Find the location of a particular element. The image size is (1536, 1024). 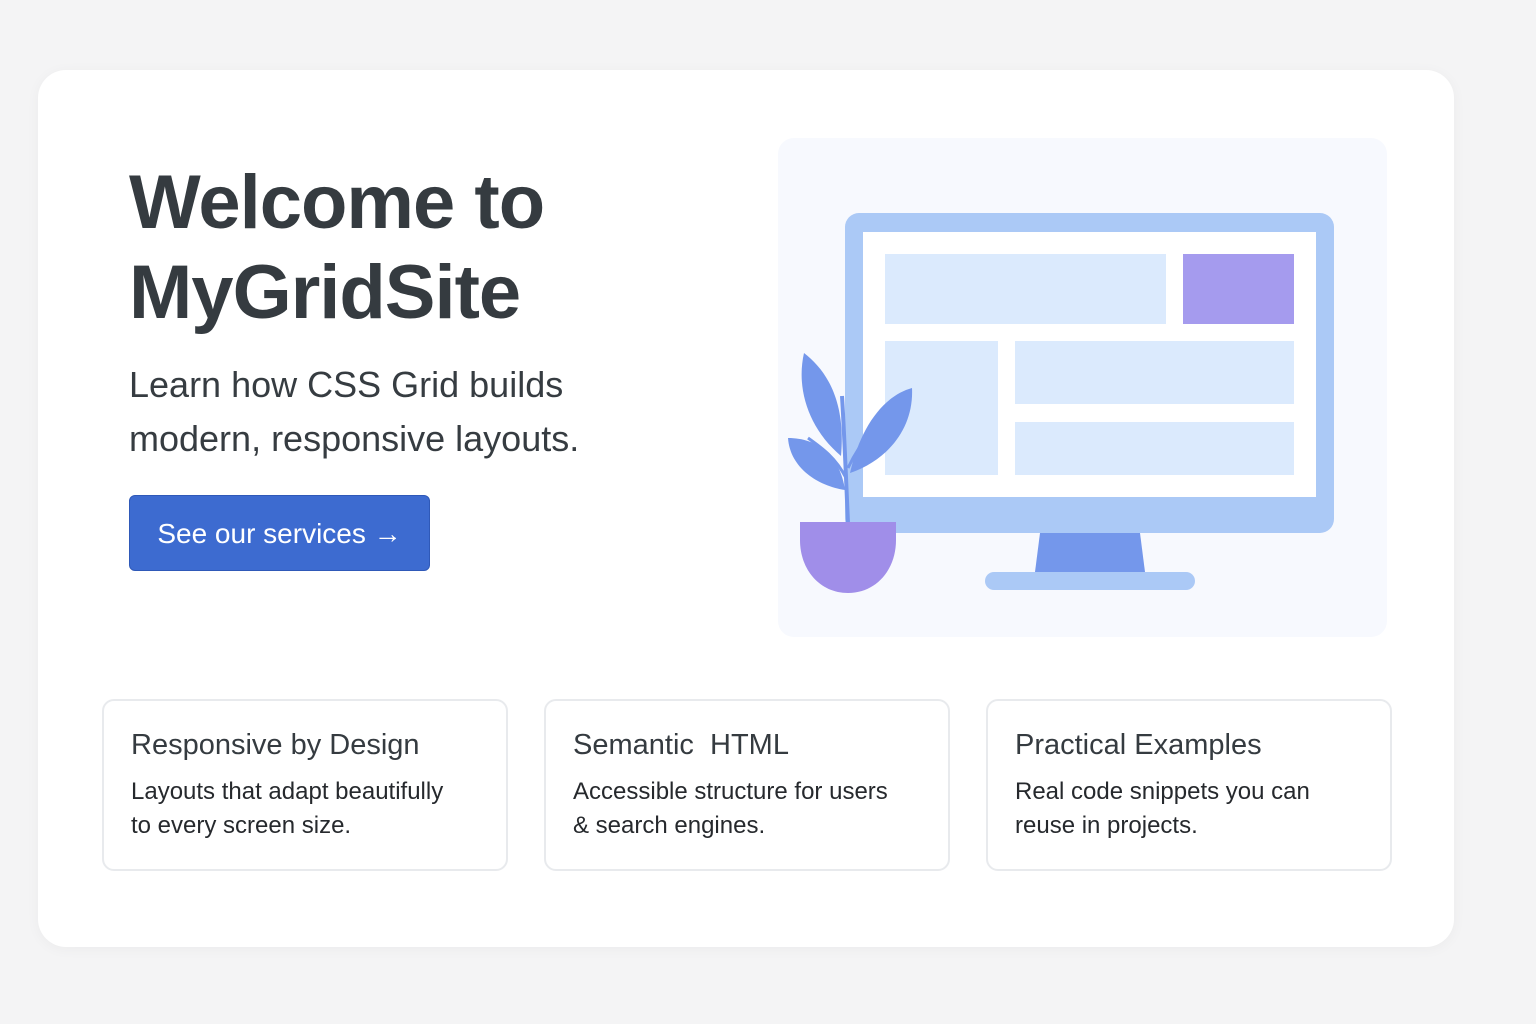

feature-description-line1: Layouts that adapt beautifully is located at coordinates (287, 791).